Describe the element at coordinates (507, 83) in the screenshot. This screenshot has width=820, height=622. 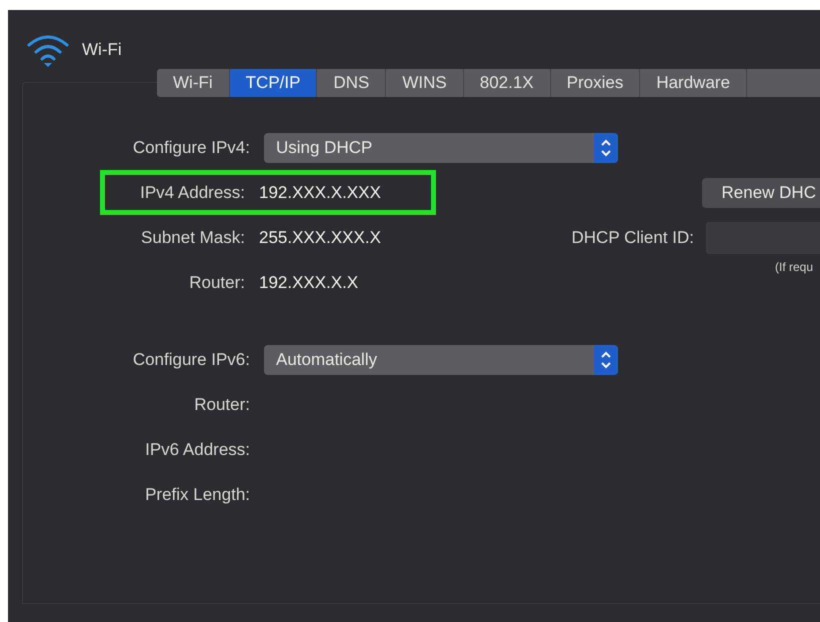
I see `tab: 802.1X` at that location.